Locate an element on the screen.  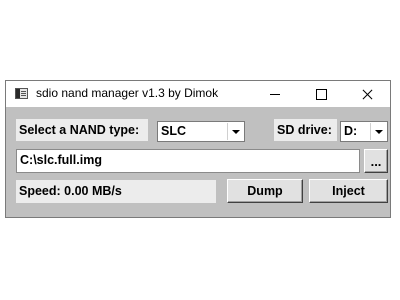
close-button is located at coordinates (367, 94).